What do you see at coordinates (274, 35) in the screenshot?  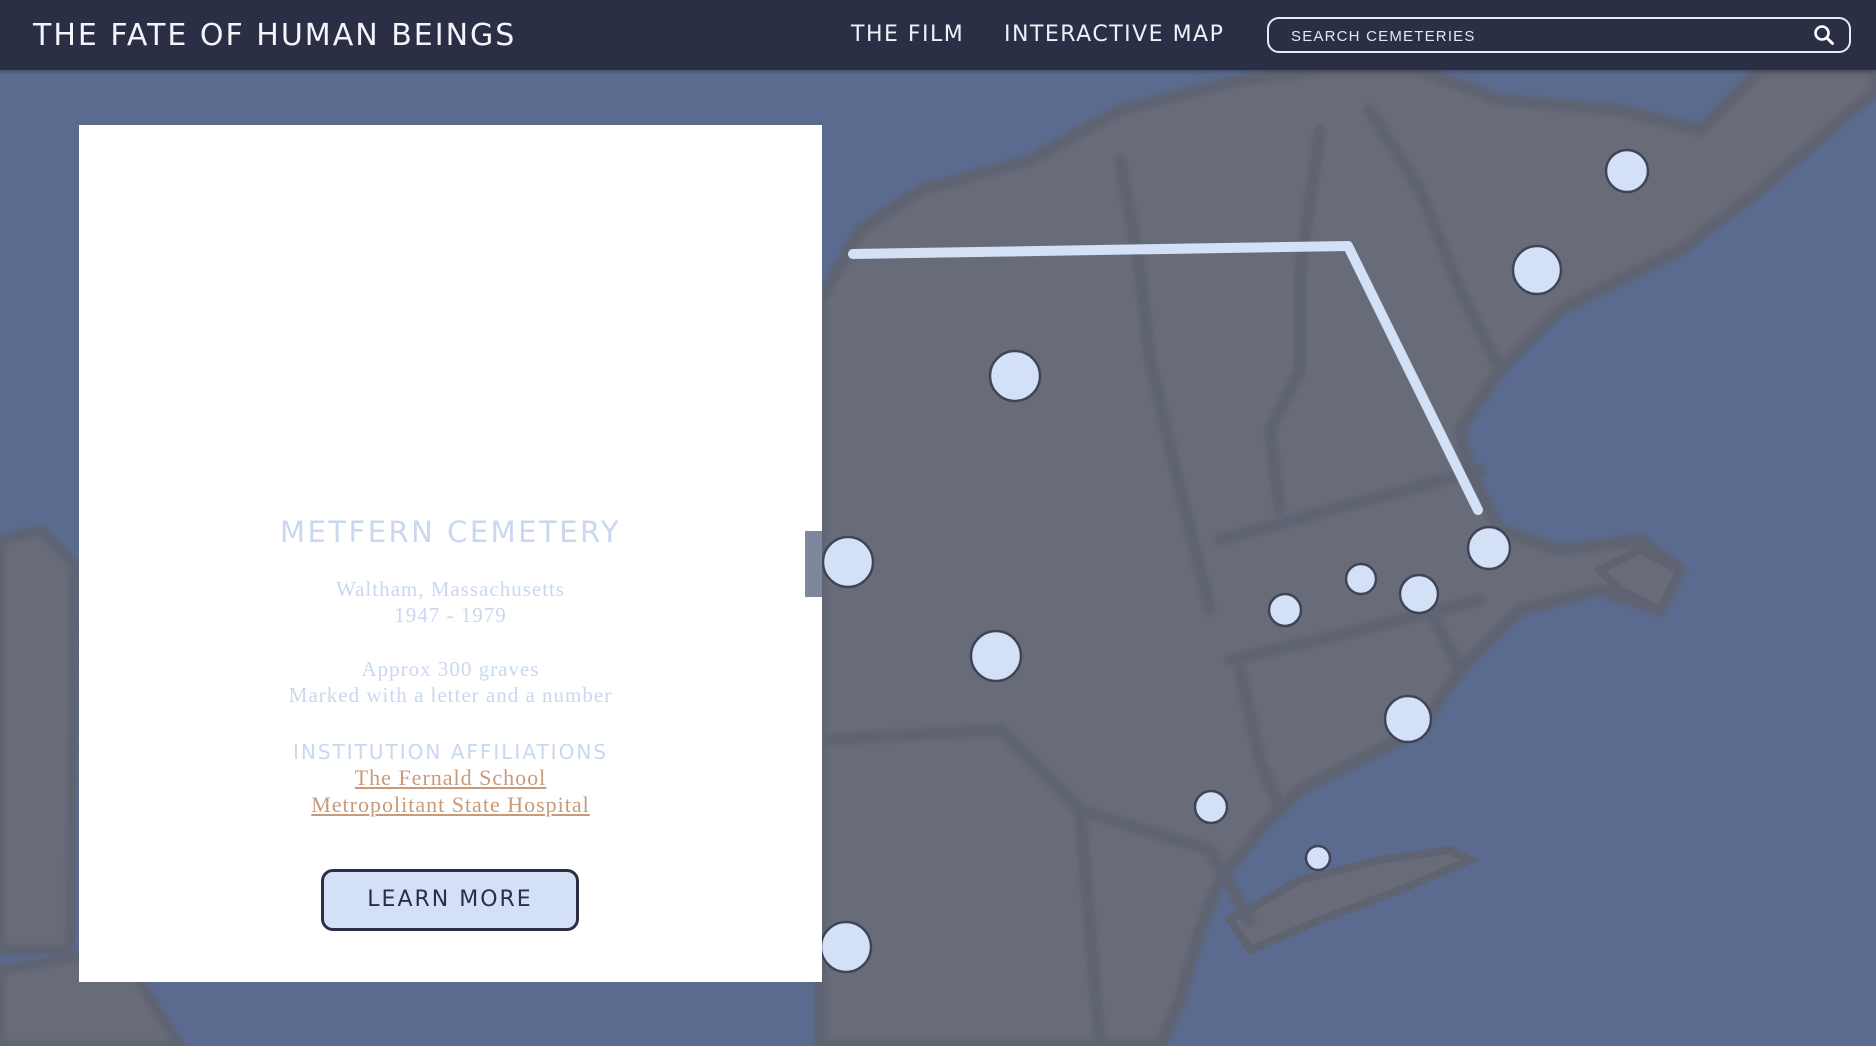 I see `site-title: THE FATE OF HUMAN BEINGS` at bounding box center [274, 35].